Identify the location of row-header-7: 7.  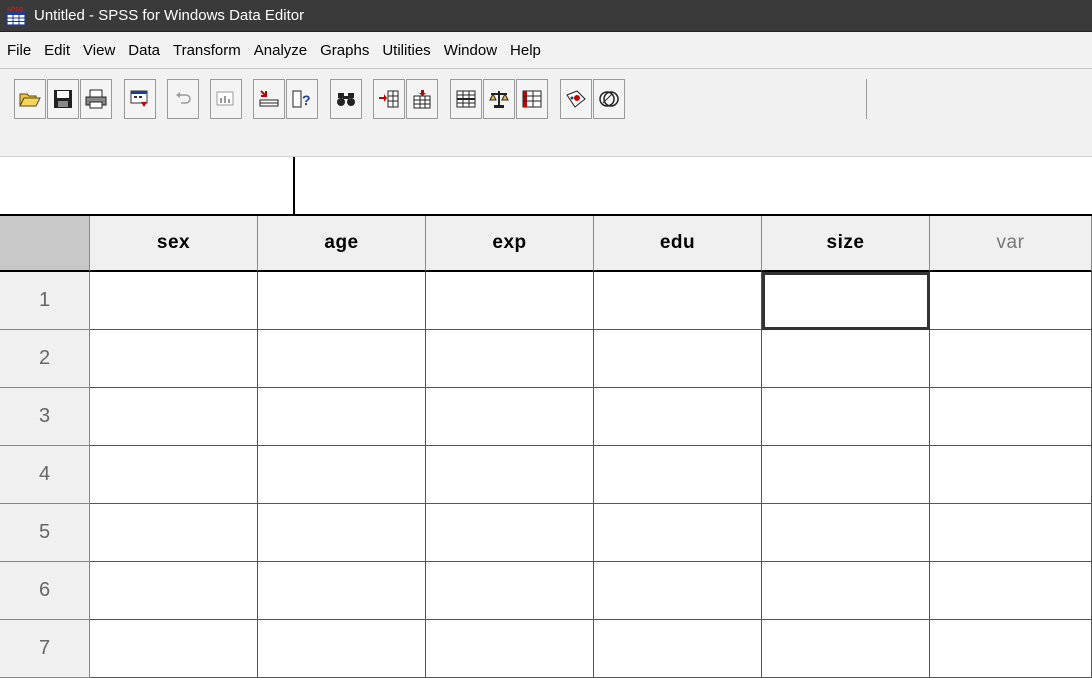
(45, 649).